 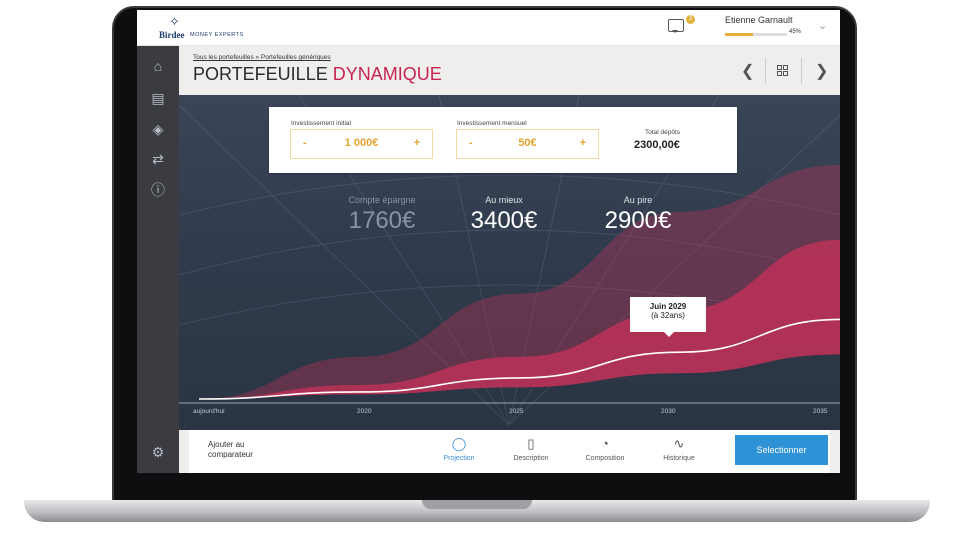 What do you see at coordinates (226, 444) in the screenshot?
I see `compare-label-line1: Ajouter au` at bounding box center [226, 444].